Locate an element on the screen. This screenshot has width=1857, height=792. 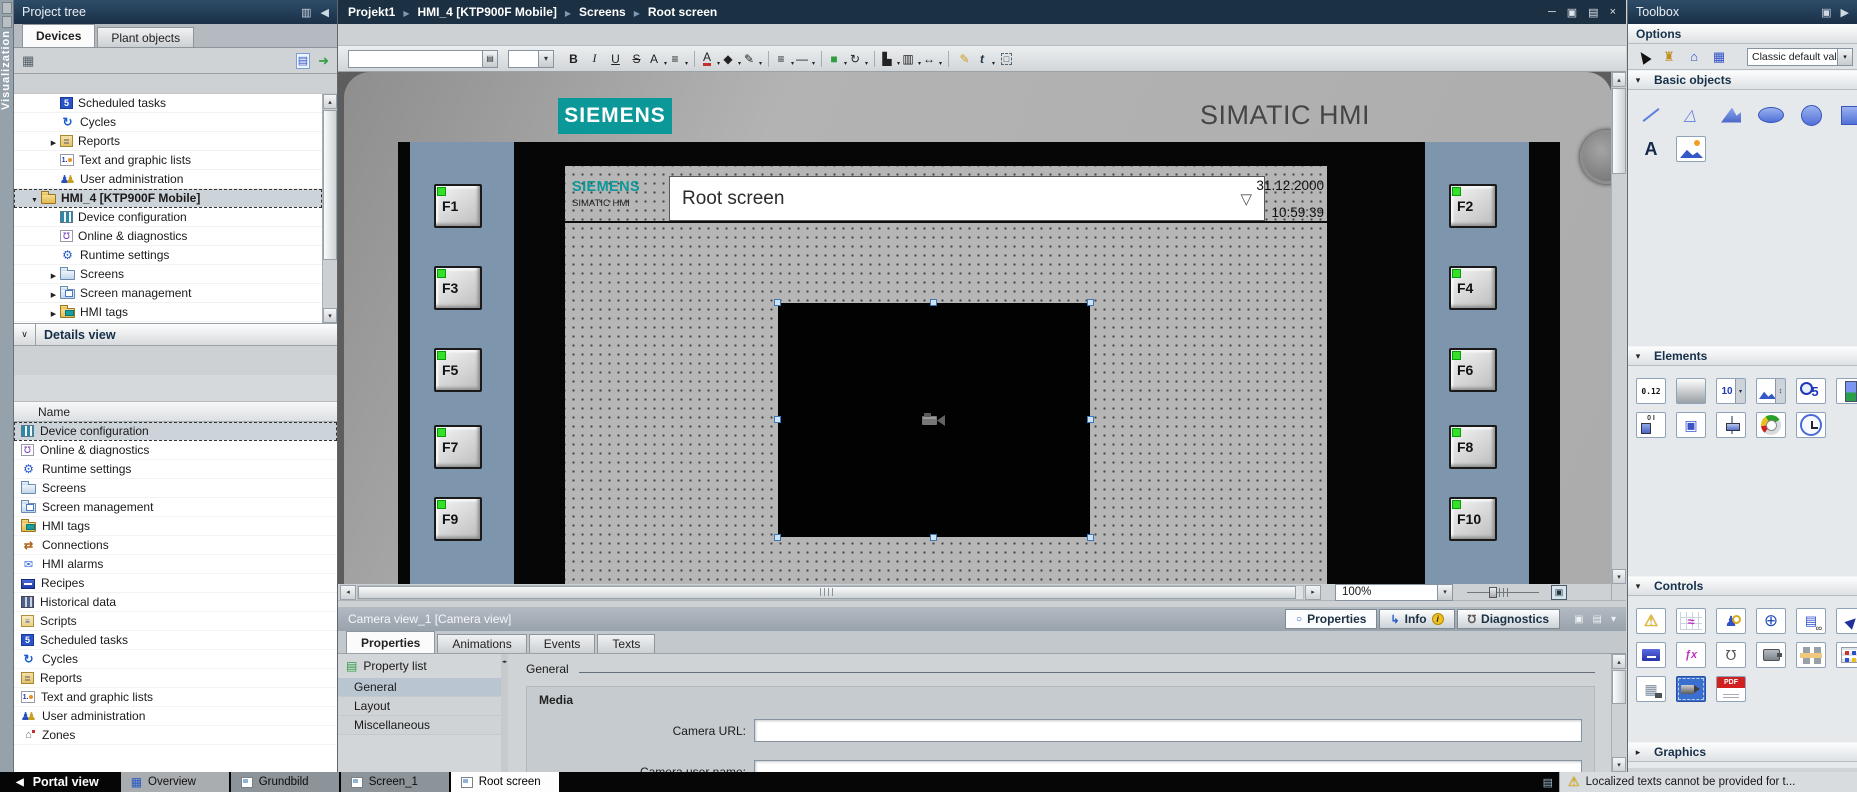
graphic-view-icon is located at coordinates (1691, 149).